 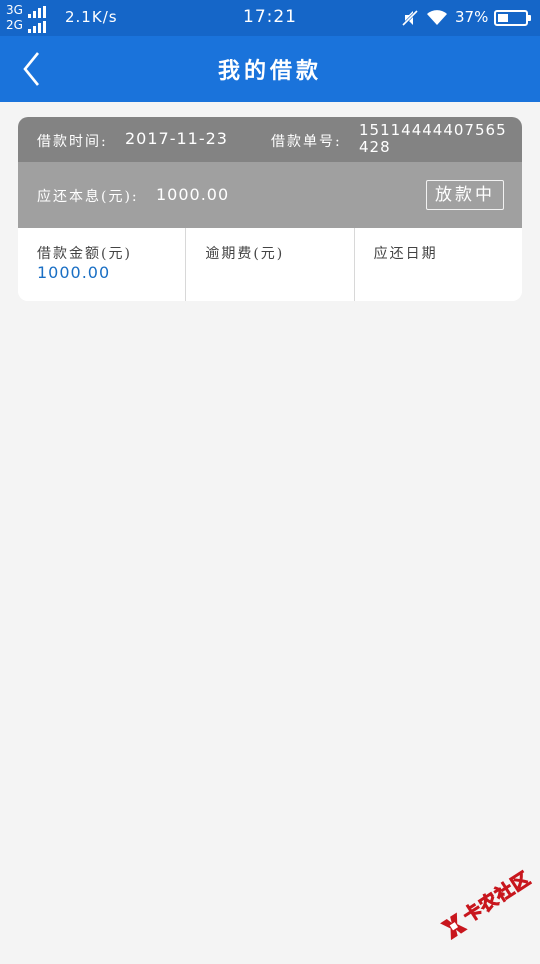 I want to click on amount-due-value: 1000.00, so click(x=193, y=194).